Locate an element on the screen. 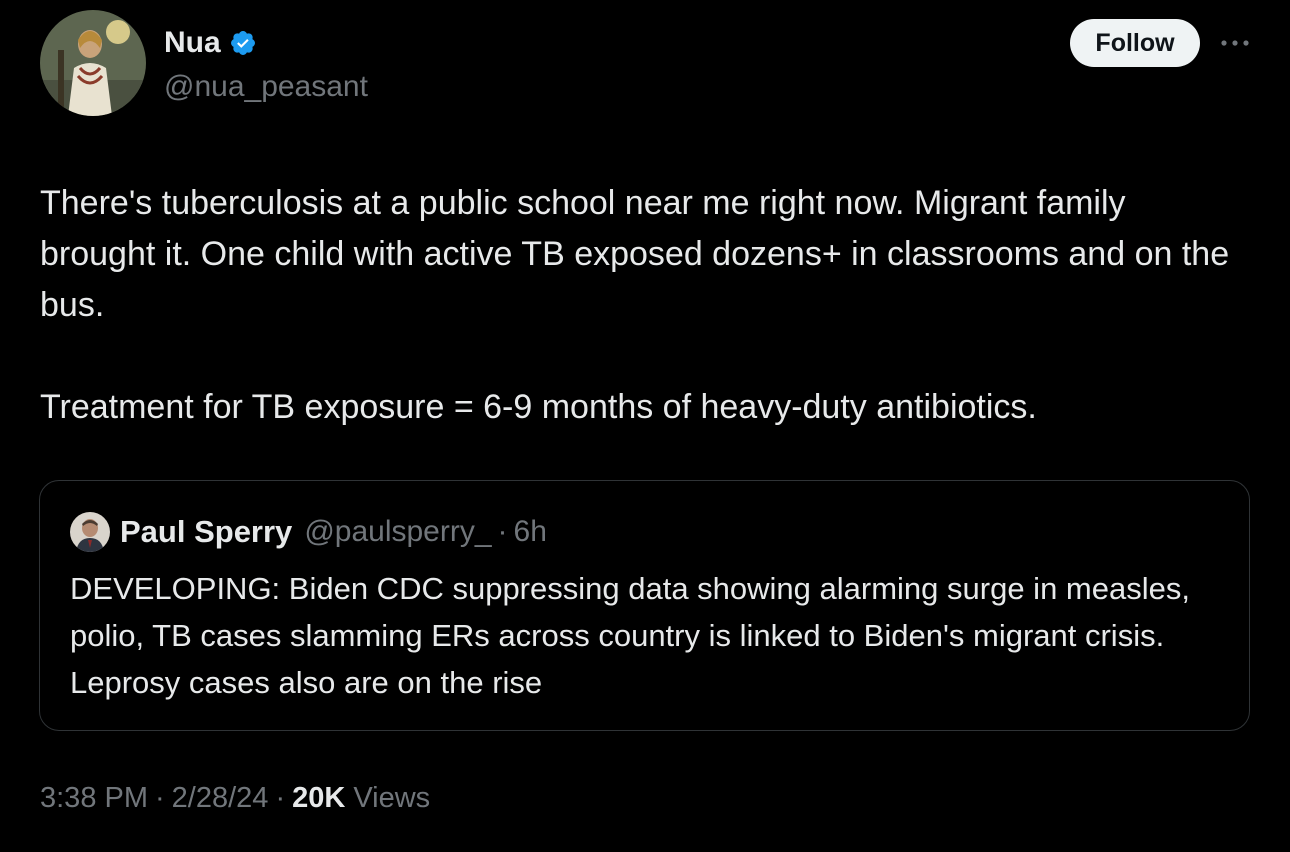 This screenshot has height=852, width=1290. views-count: 20K is located at coordinates (318, 798).